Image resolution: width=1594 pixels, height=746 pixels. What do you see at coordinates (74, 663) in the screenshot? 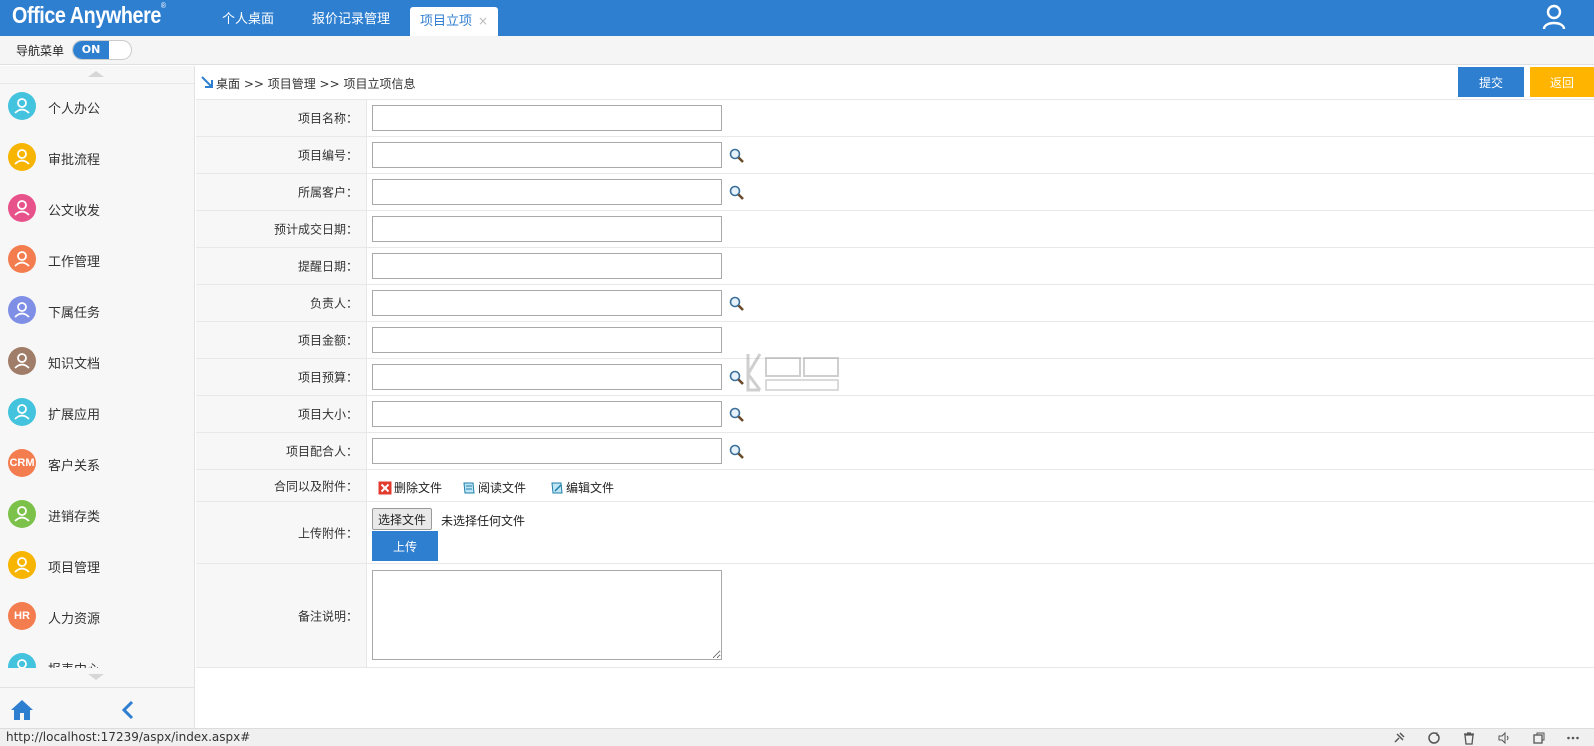
I see `sidebar-item-label: 报表中心` at bounding box center [74, 663].